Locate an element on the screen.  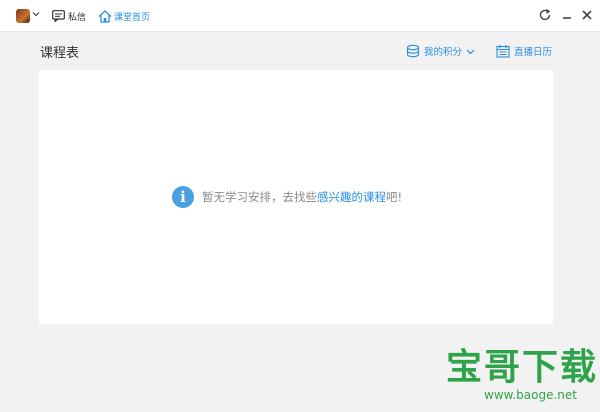
home-tab: 课堂首页 is located at coordinates (124, 16).